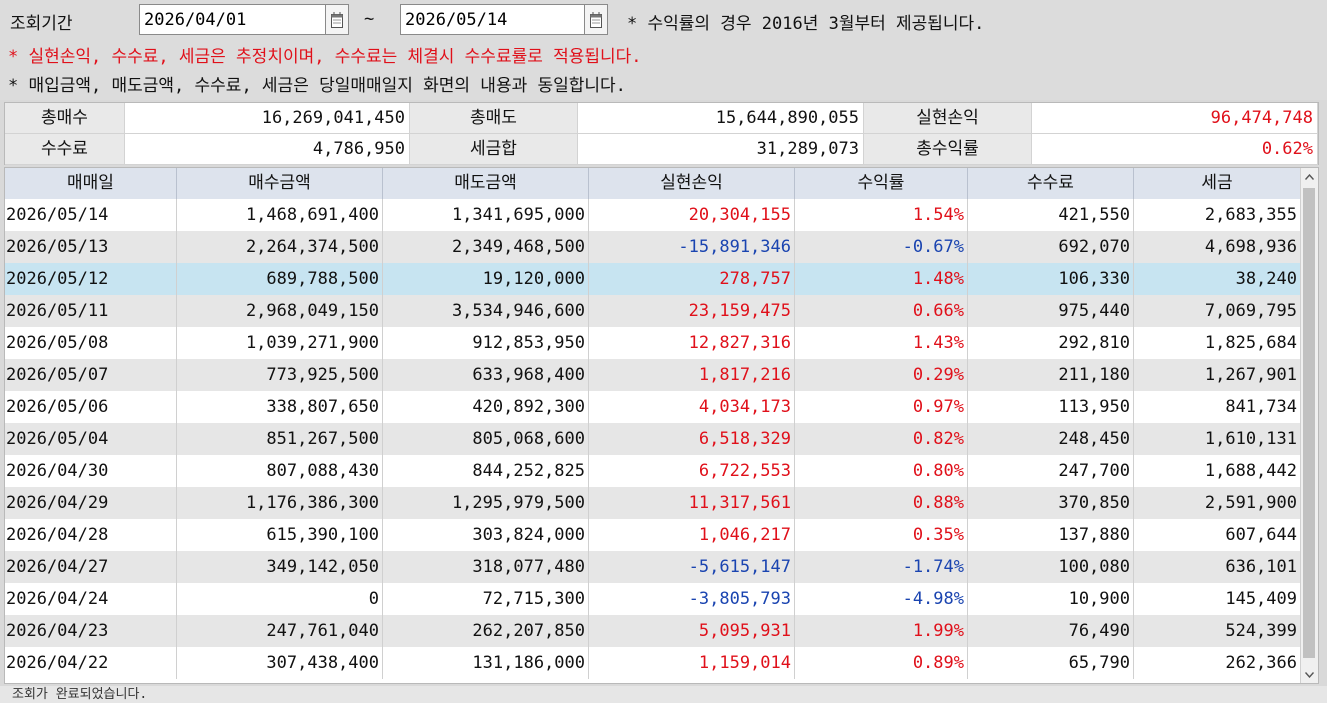 This screenshot has width=1327, height=703. Describe the element at coordinates (280, 631) in the screenshot. I see `cell-buy-amount: 247,761,040` at that location.